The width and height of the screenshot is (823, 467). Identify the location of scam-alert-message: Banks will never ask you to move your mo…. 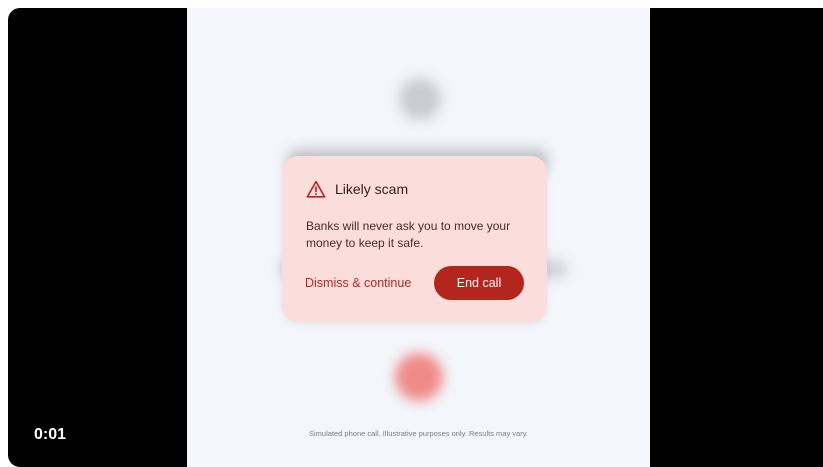
(408, 234).